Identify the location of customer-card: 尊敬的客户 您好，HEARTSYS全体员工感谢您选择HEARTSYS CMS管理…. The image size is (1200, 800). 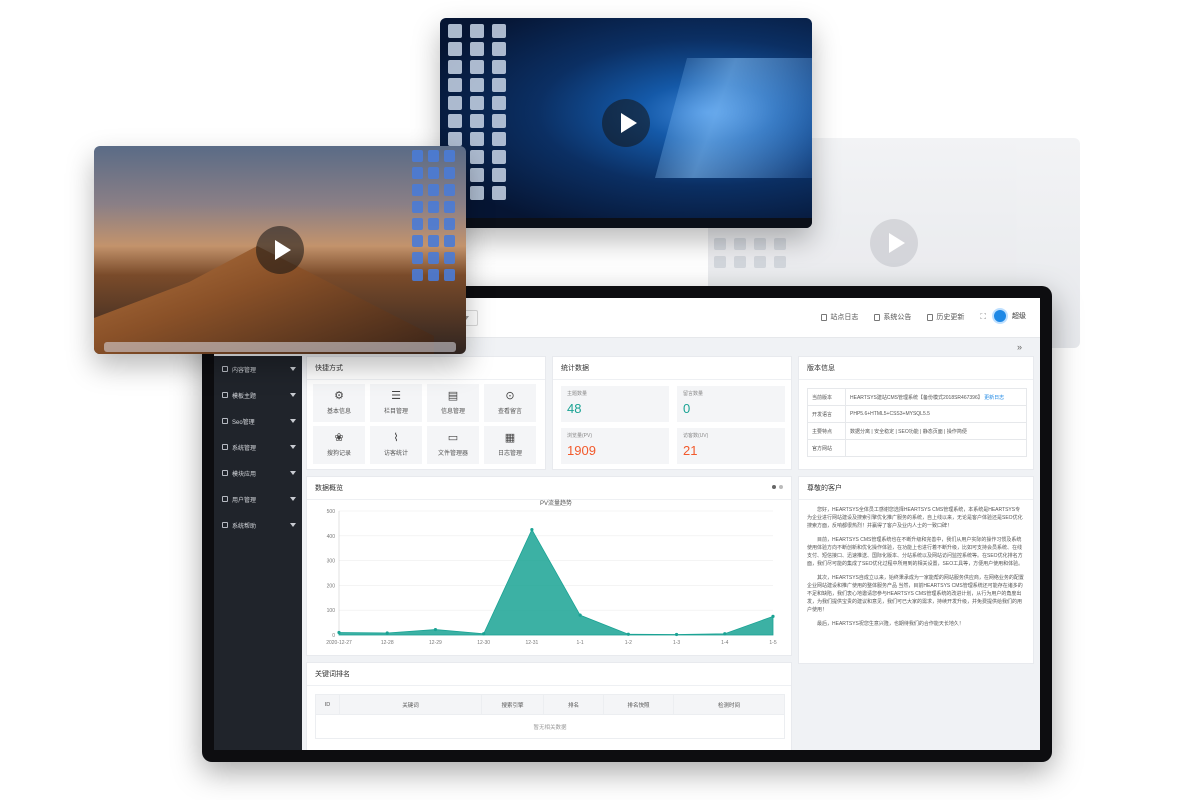
(916, 570).